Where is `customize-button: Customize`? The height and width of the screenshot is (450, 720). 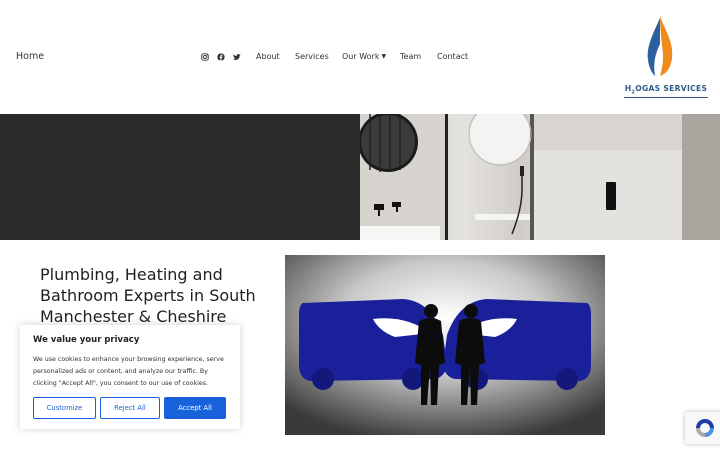
customize-button: Customize is located at coordinates (64, 408).